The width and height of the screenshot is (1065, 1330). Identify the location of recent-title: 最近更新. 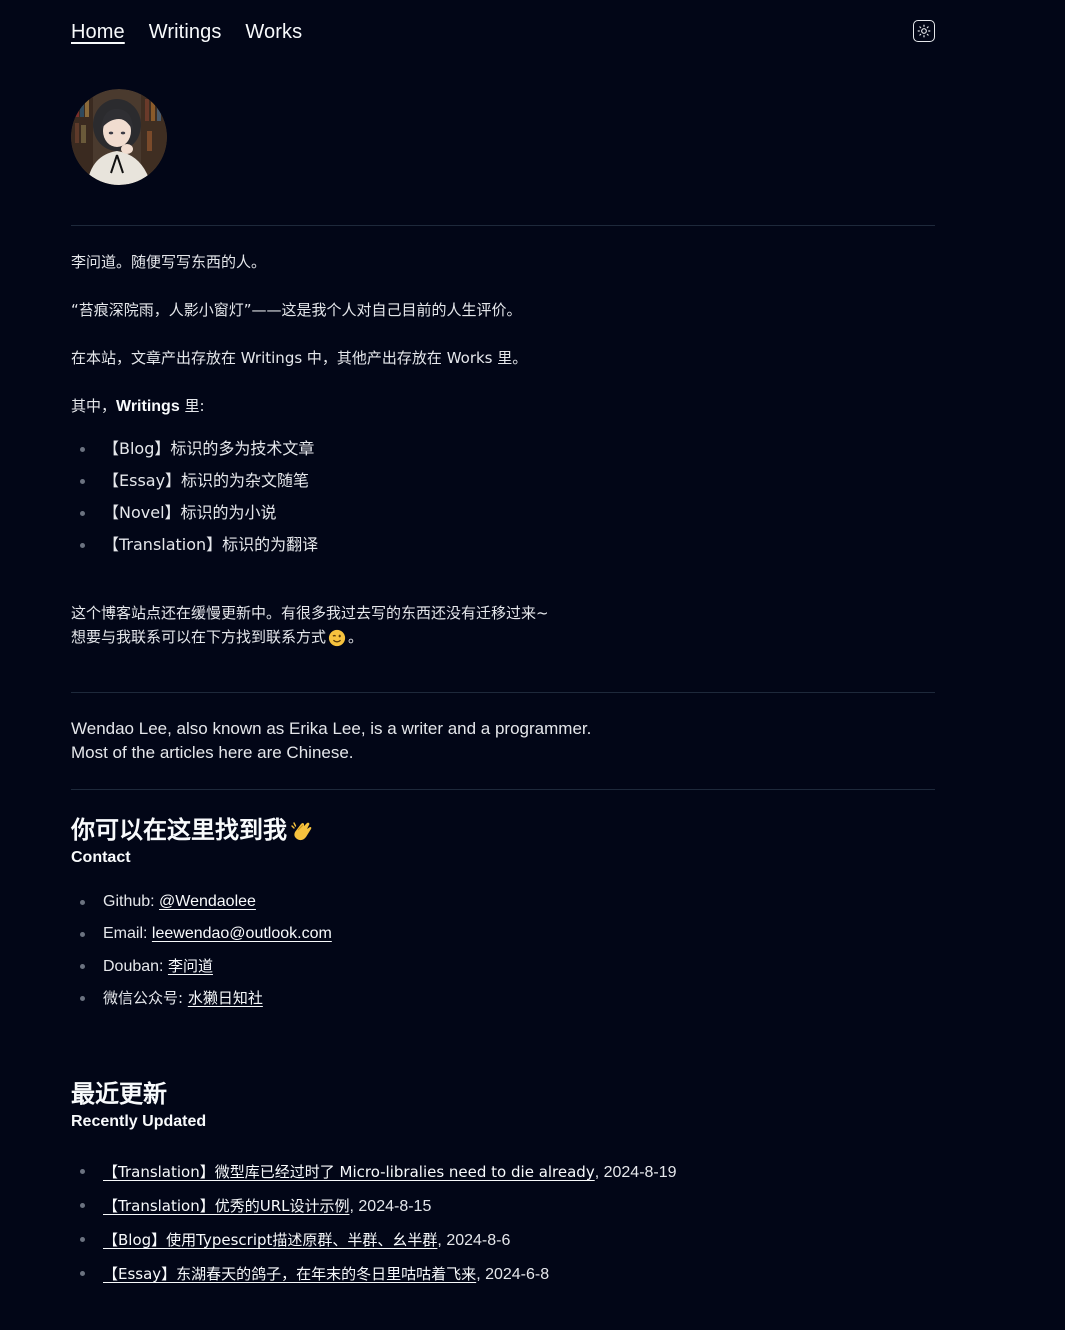
(119, 1094).